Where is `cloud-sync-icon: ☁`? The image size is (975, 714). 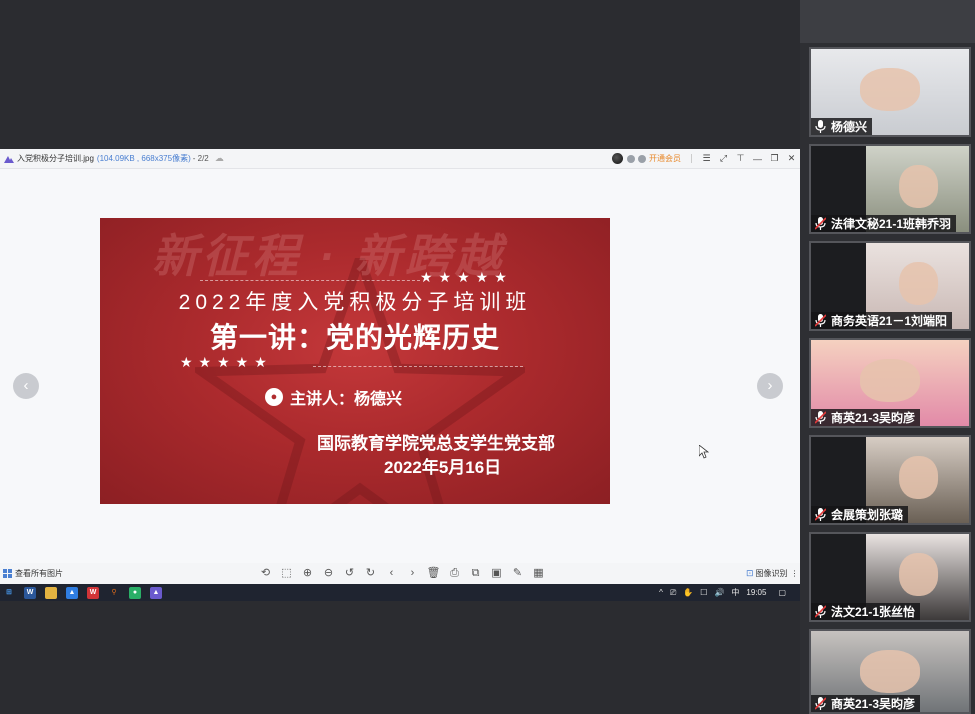 cloud-sync-icon: ☁ is located at coordinates (219, 158).